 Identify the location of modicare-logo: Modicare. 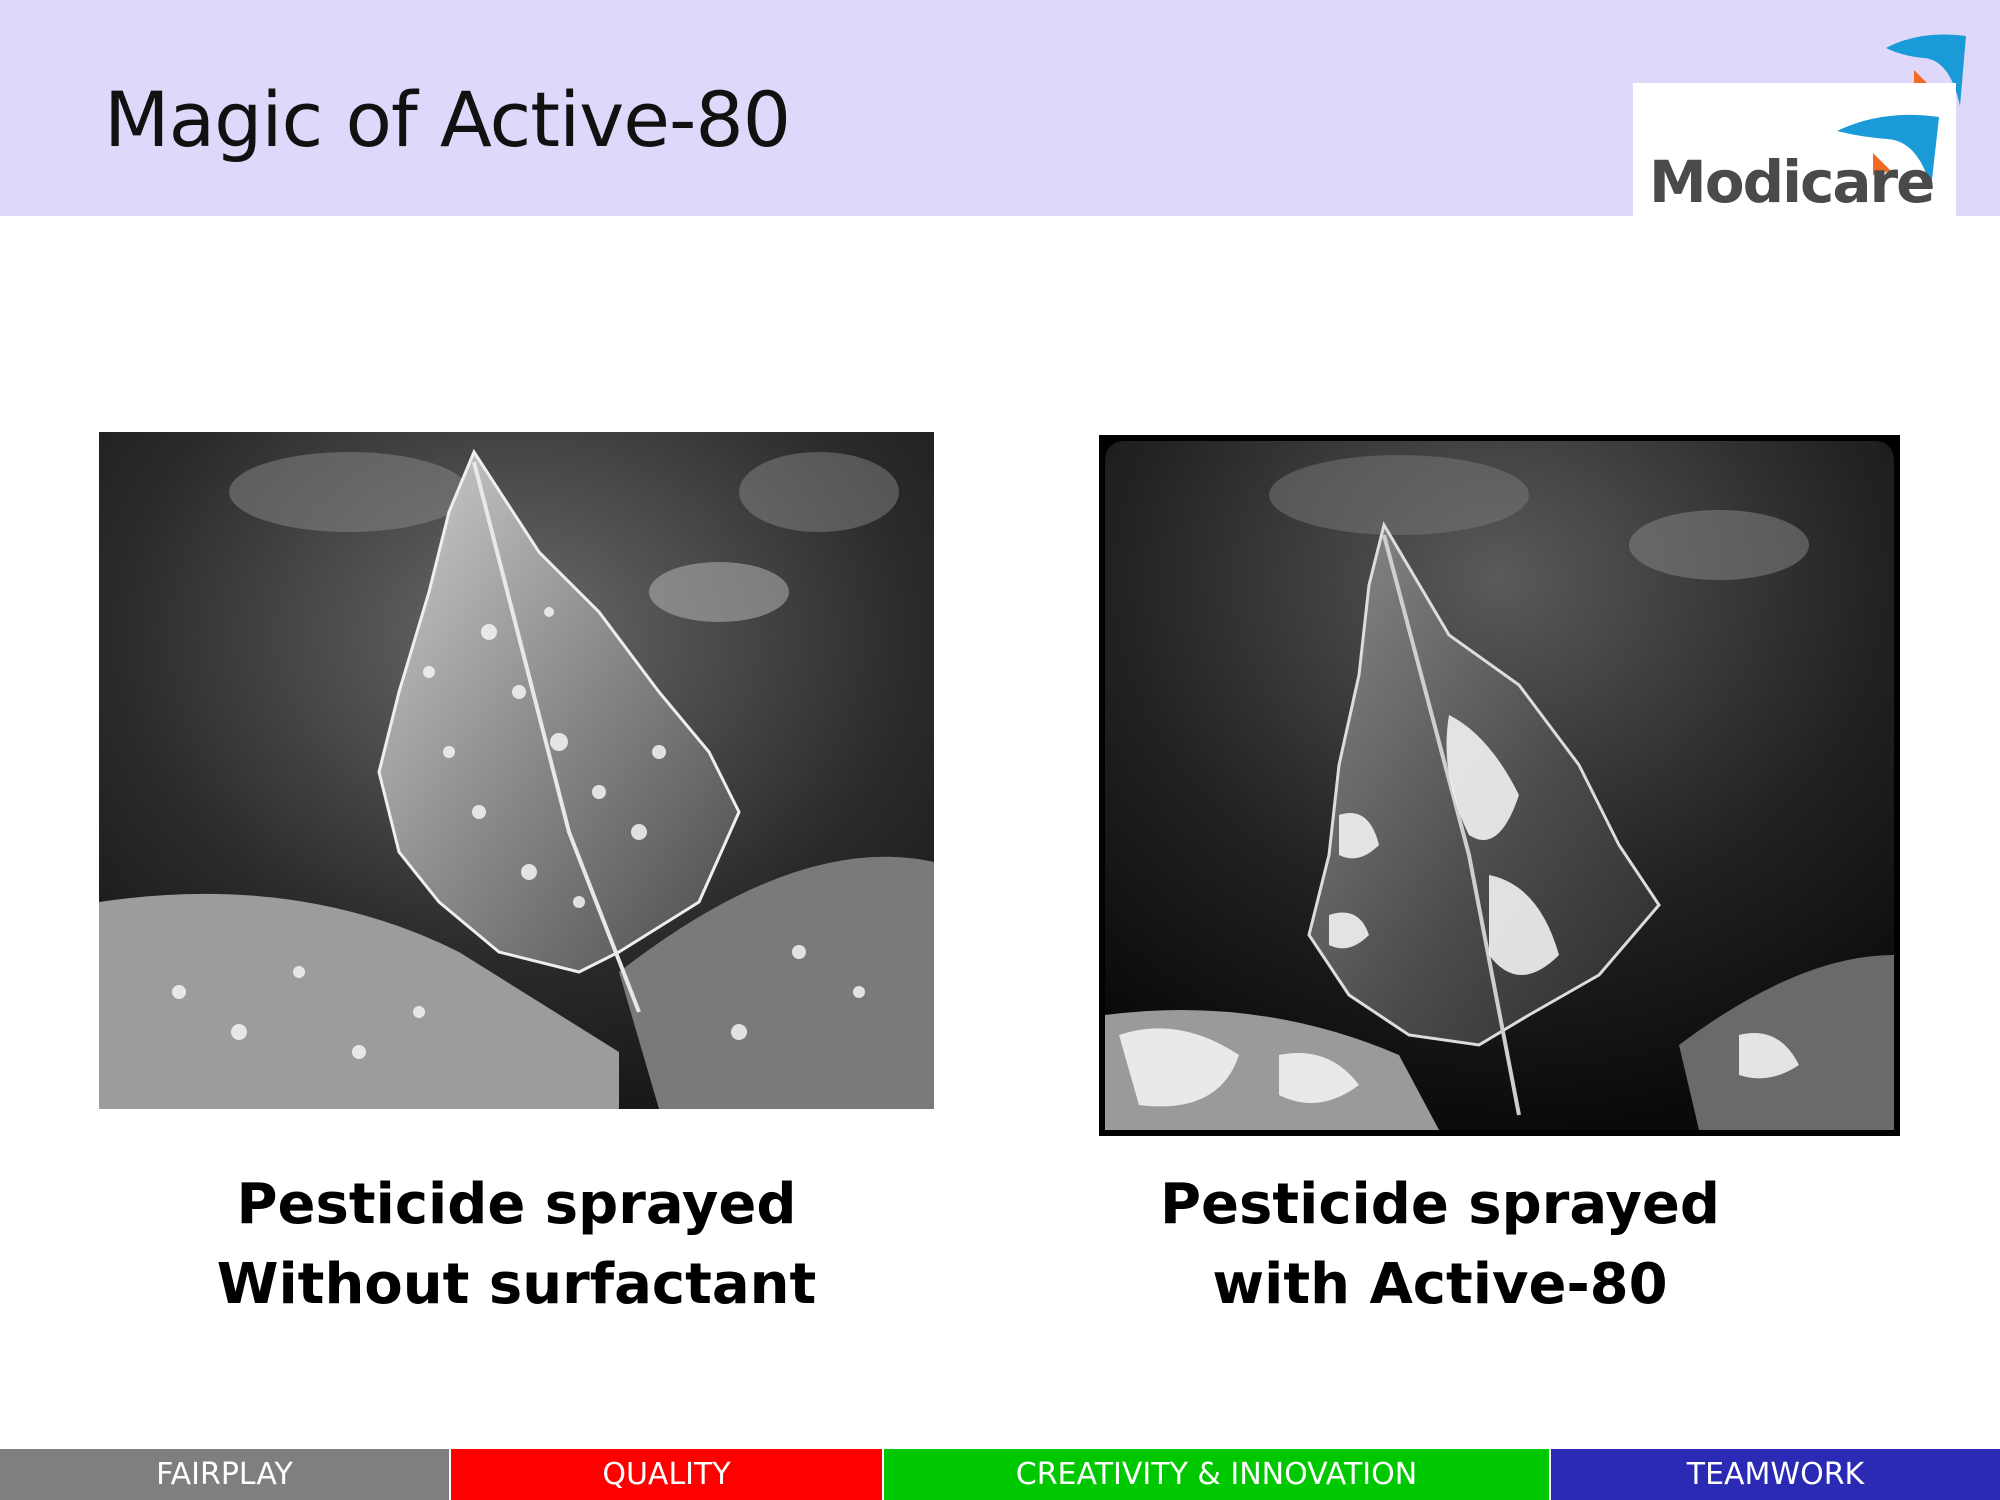
(1794, 149).